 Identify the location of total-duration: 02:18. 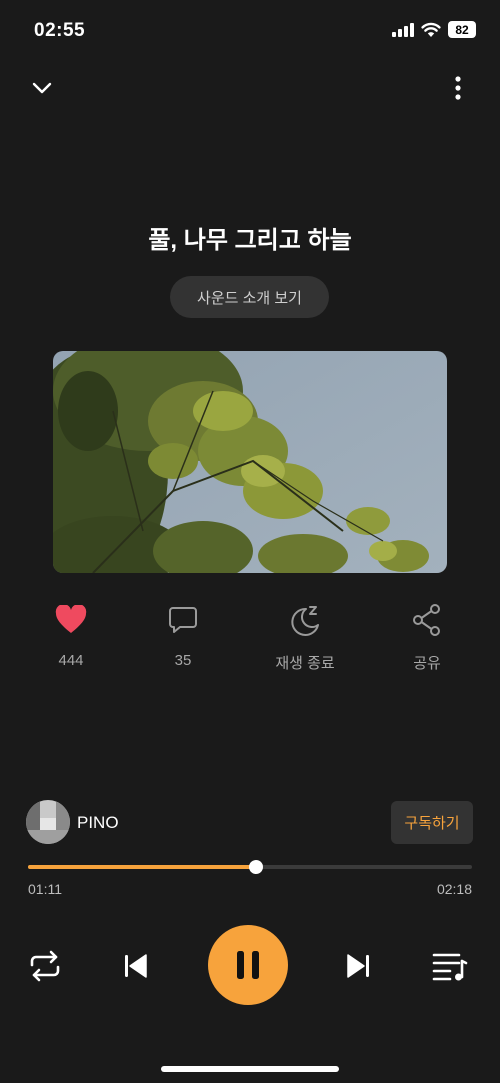
(454, 889).